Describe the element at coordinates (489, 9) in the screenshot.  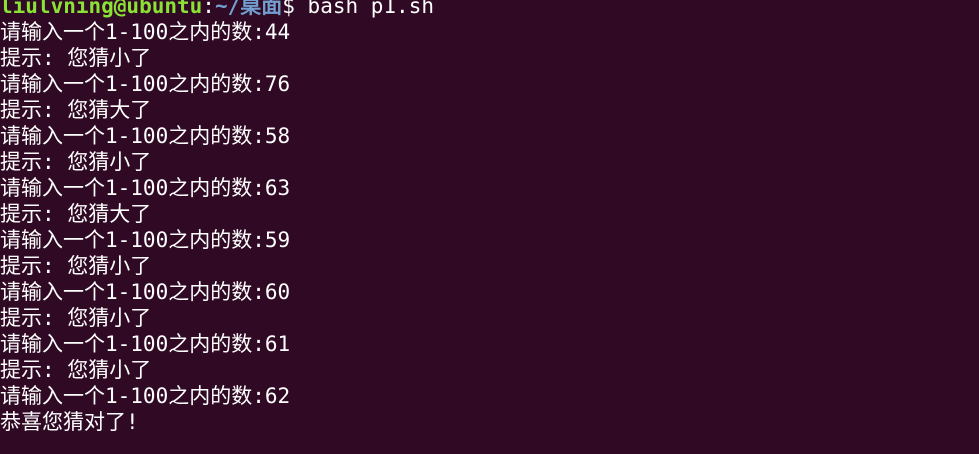
I see `prompt-line: liulvning@ubuntu: ~/桌面 $ bash p1.sh` at that location.